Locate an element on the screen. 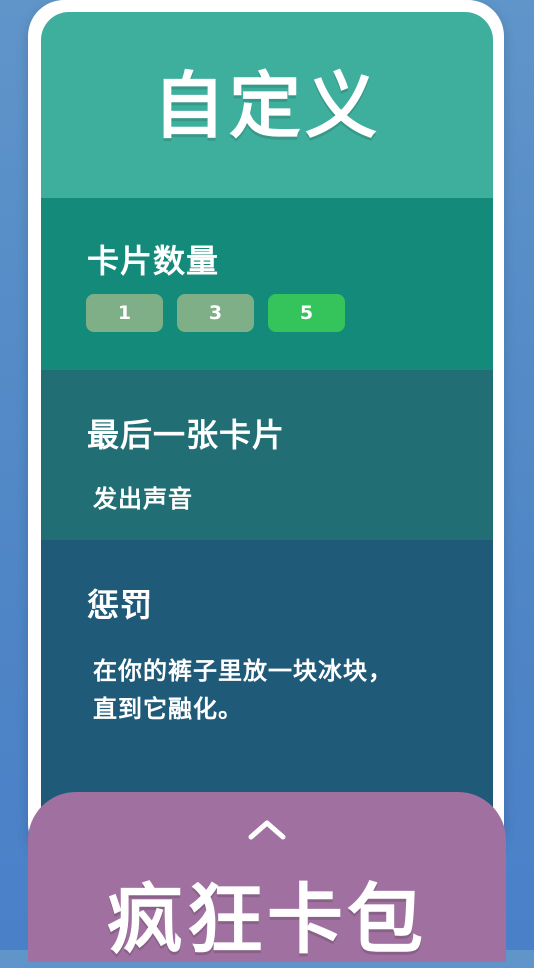  card-count-title: 卡片数量 is located at coordinates (153, 261).